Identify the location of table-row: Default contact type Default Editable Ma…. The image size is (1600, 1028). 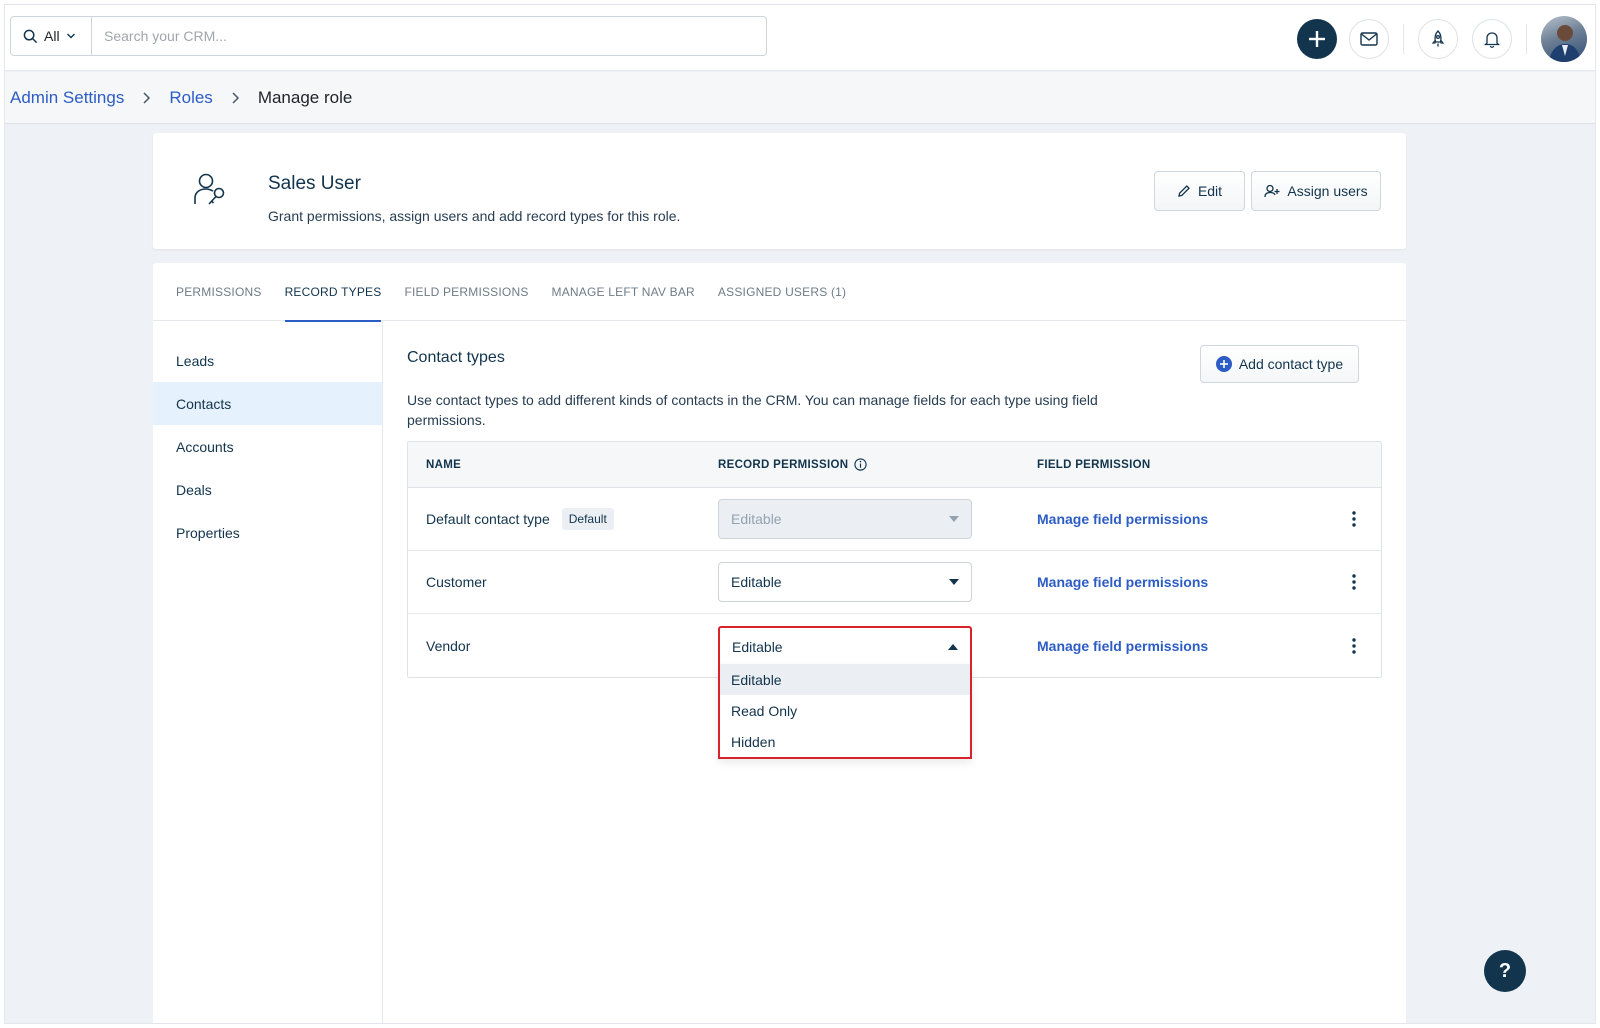
(894, 519).